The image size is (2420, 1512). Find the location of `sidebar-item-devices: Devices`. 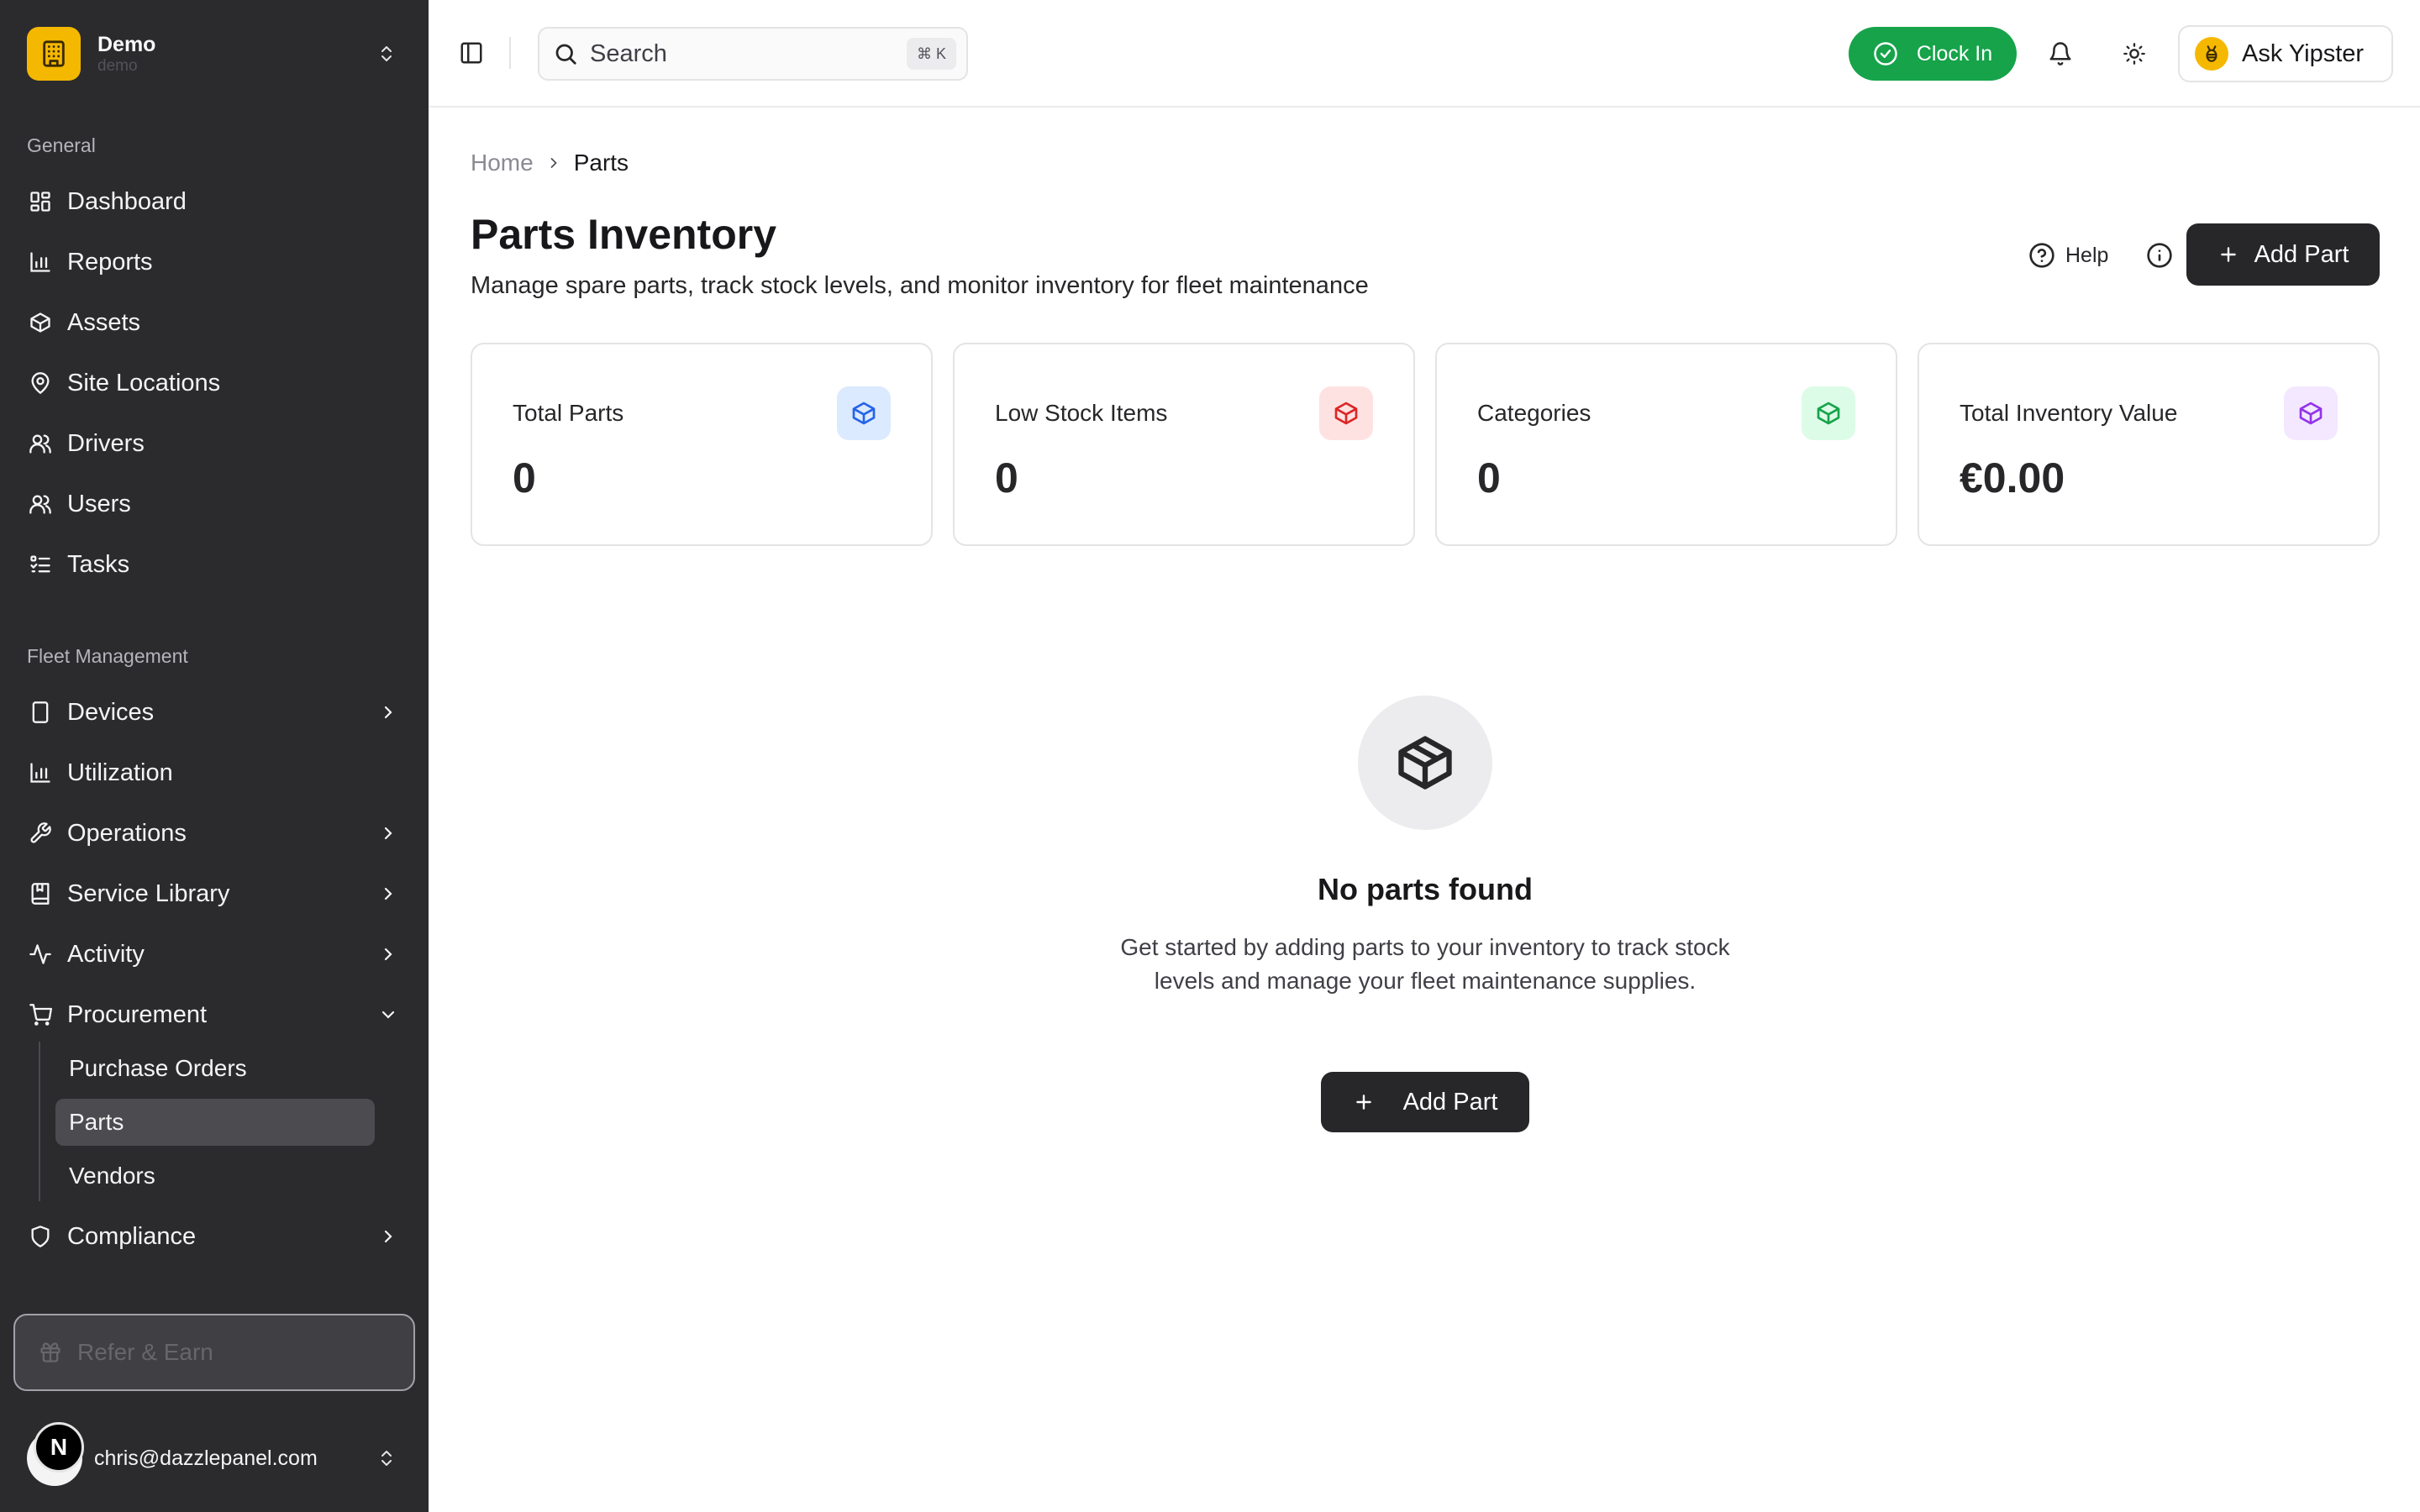

sidebar-item-devices: Devices is located at coordinates (214, 712).